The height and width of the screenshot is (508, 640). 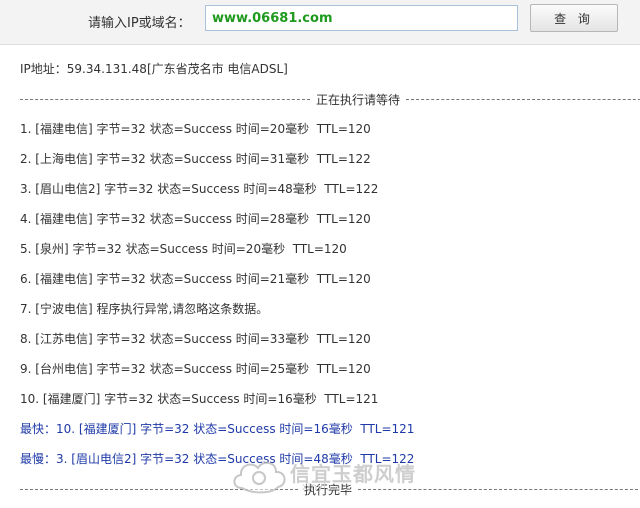 I want to click on ip-label: IP地址：, so click(x=43, y=69).